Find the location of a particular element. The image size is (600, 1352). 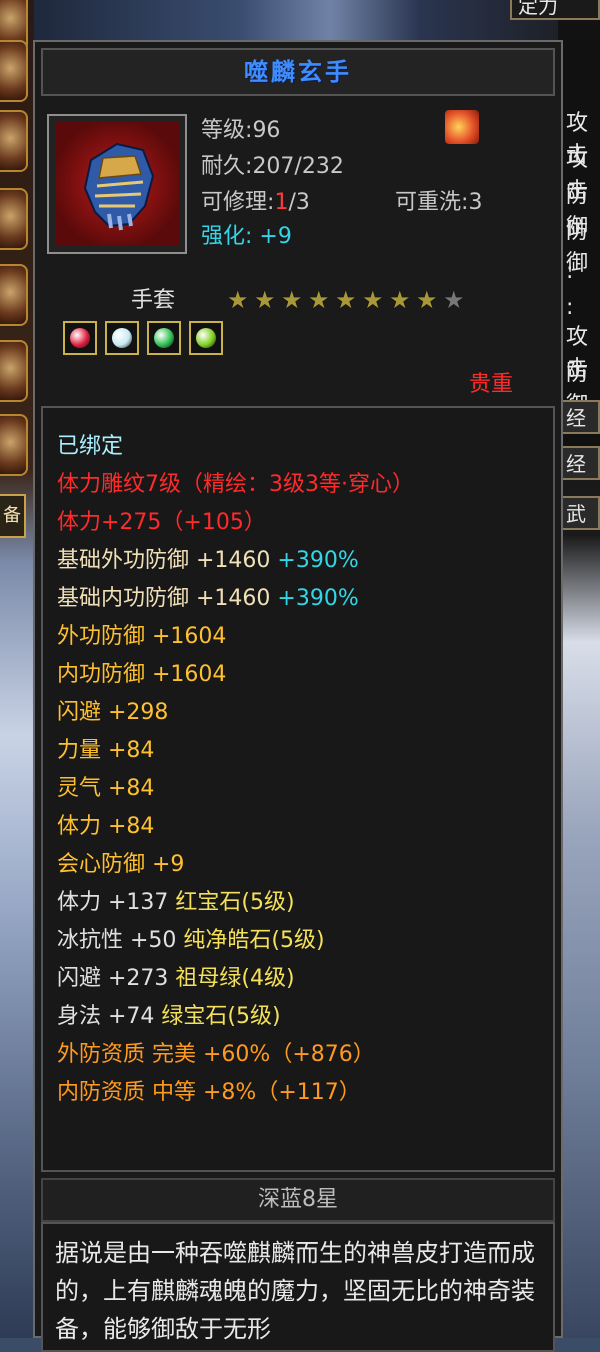

attribute-line: 身法 +74 绿宝石(5级) is located at coordinates (169, 1014).